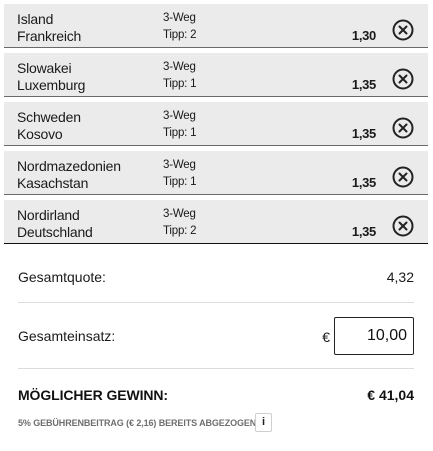 The width and height of the screenshot is (433, 451). Describe the element at coordinates (374, 336) in the screenshot. I see `stake-input` at that location.